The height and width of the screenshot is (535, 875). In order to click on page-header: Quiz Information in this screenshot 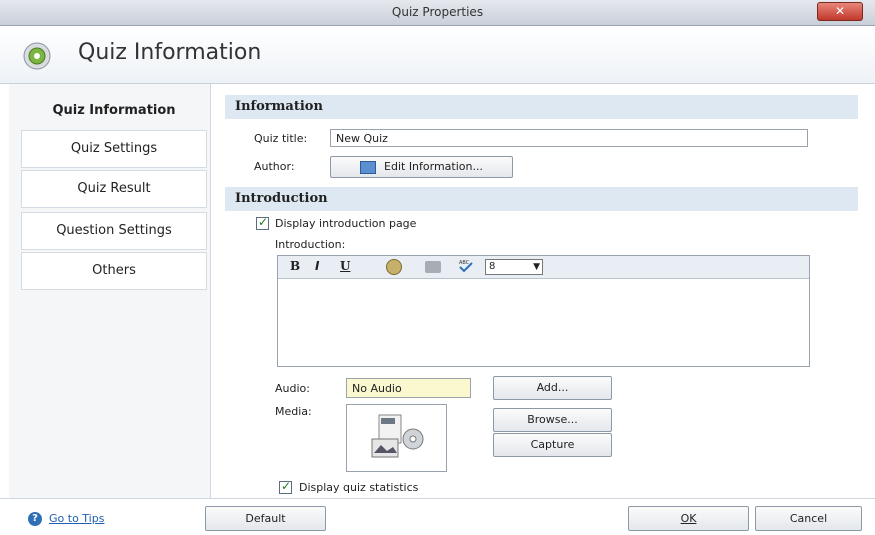, I will do `click(437, 55)`.